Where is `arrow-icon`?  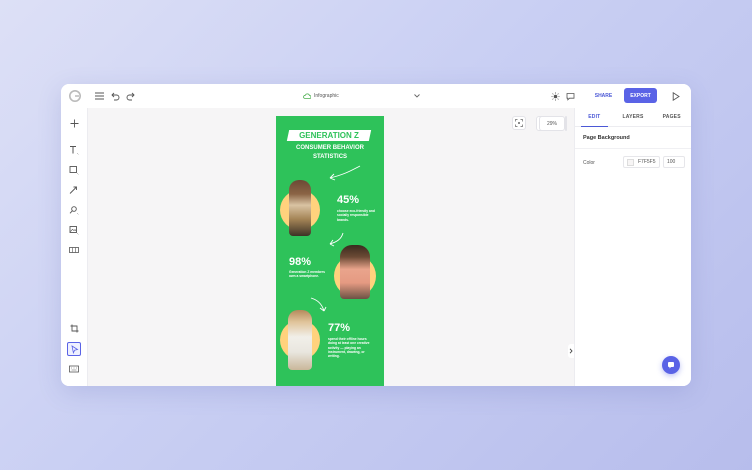
arrow-icon is located at coordinates (74, 190).